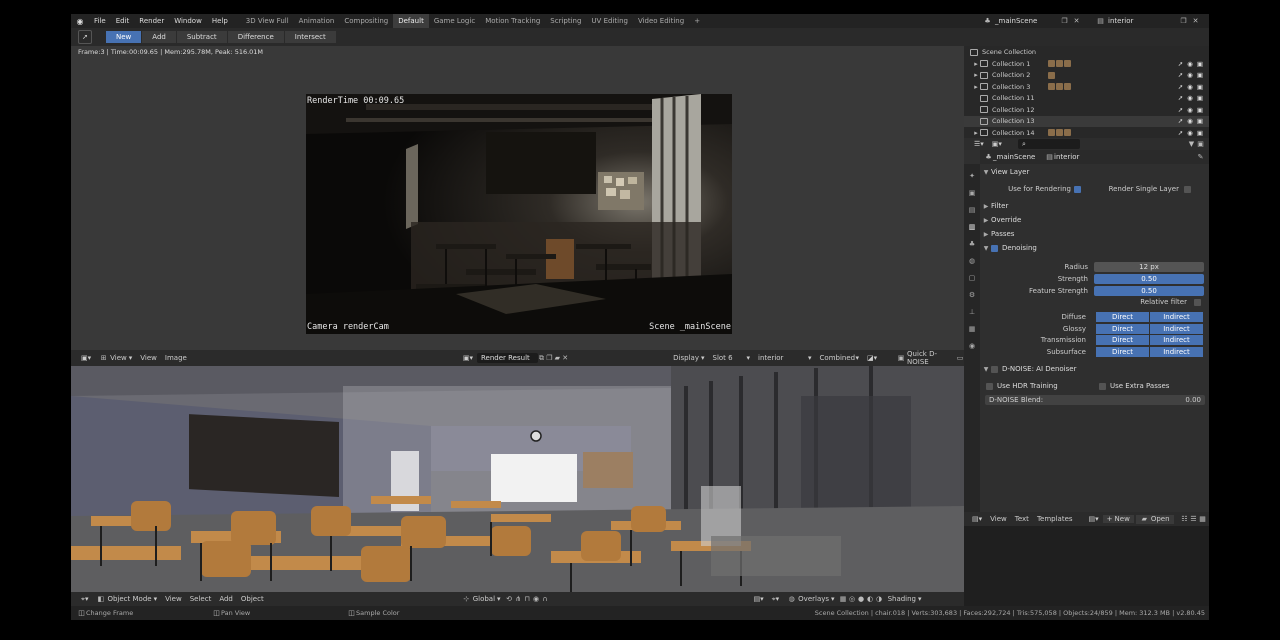 The width and height of the screenshot is (1280, 640). I want to click on outliner-item: ▸ Collection 14 ➚ ◉ ▣, so click(1086, 133).